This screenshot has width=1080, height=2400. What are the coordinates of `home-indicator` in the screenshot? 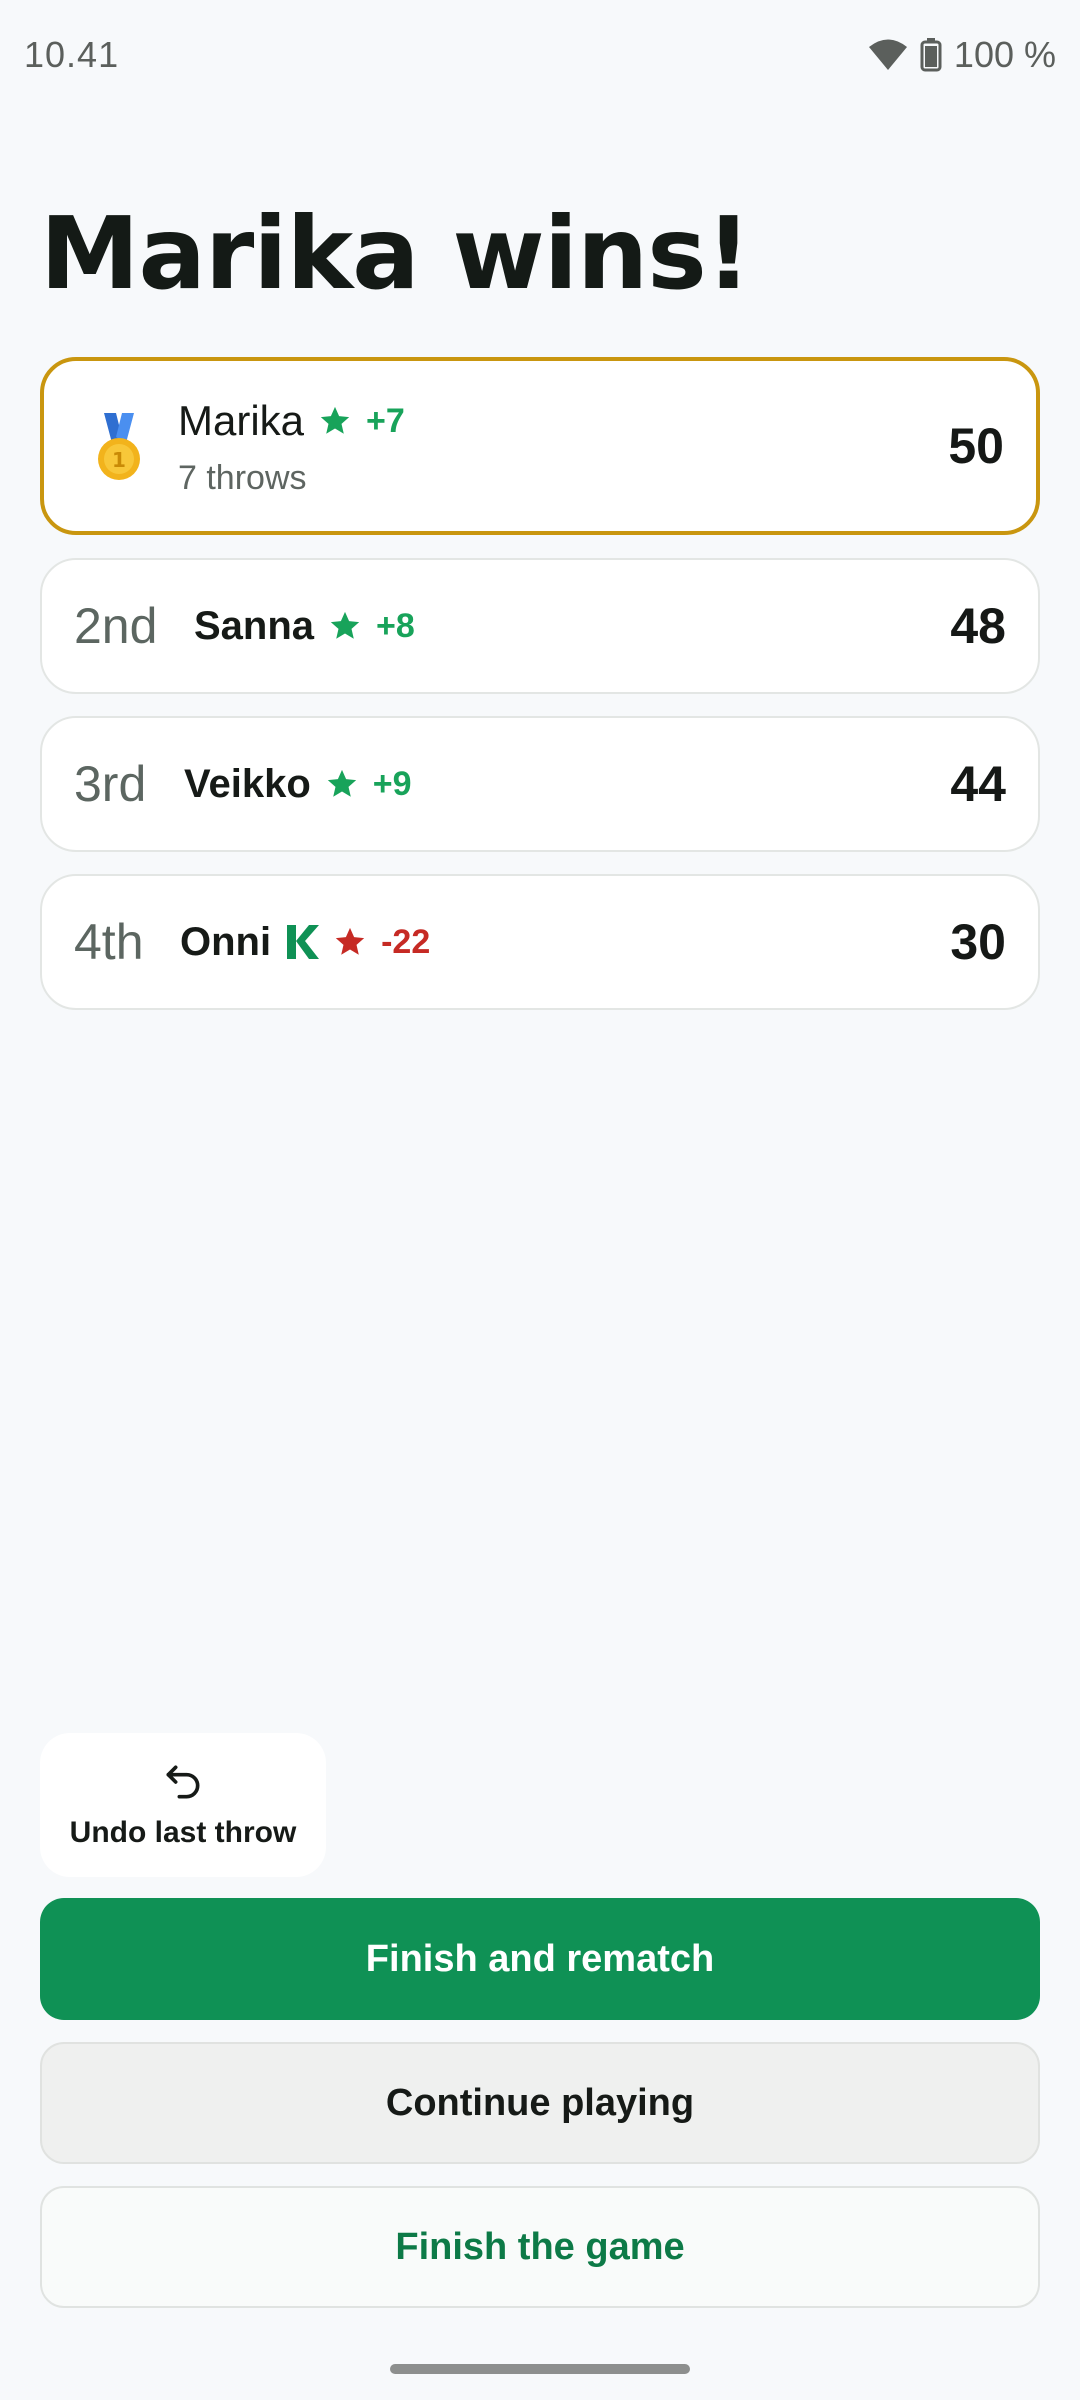 It's located at (540, 2369).